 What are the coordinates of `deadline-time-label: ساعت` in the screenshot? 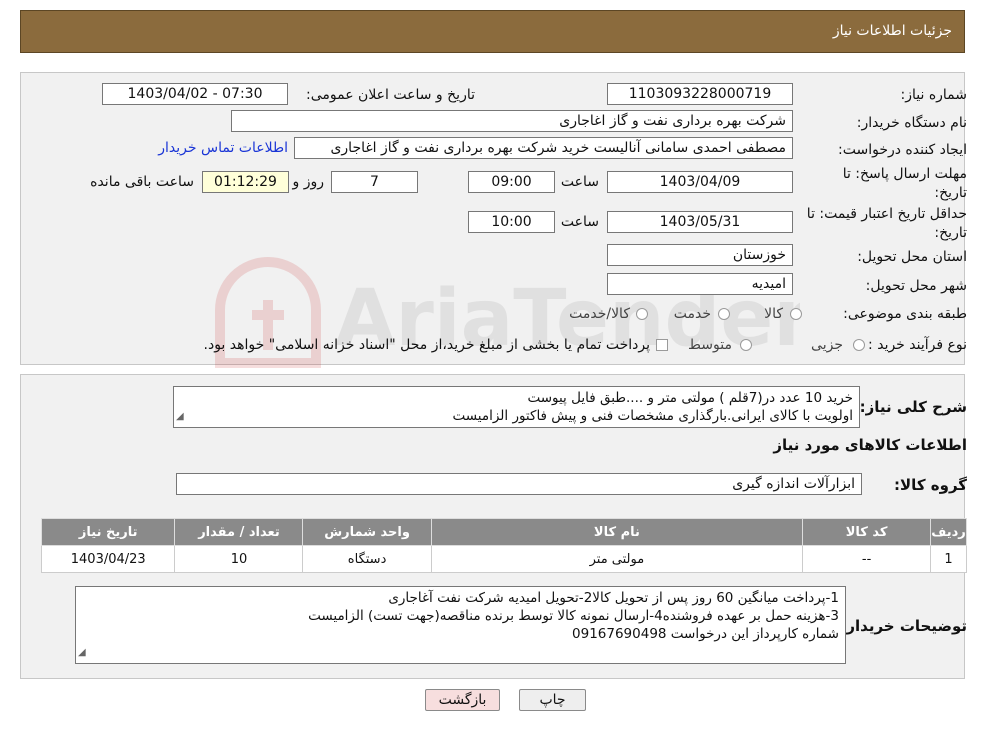 It's located at (579, 182).